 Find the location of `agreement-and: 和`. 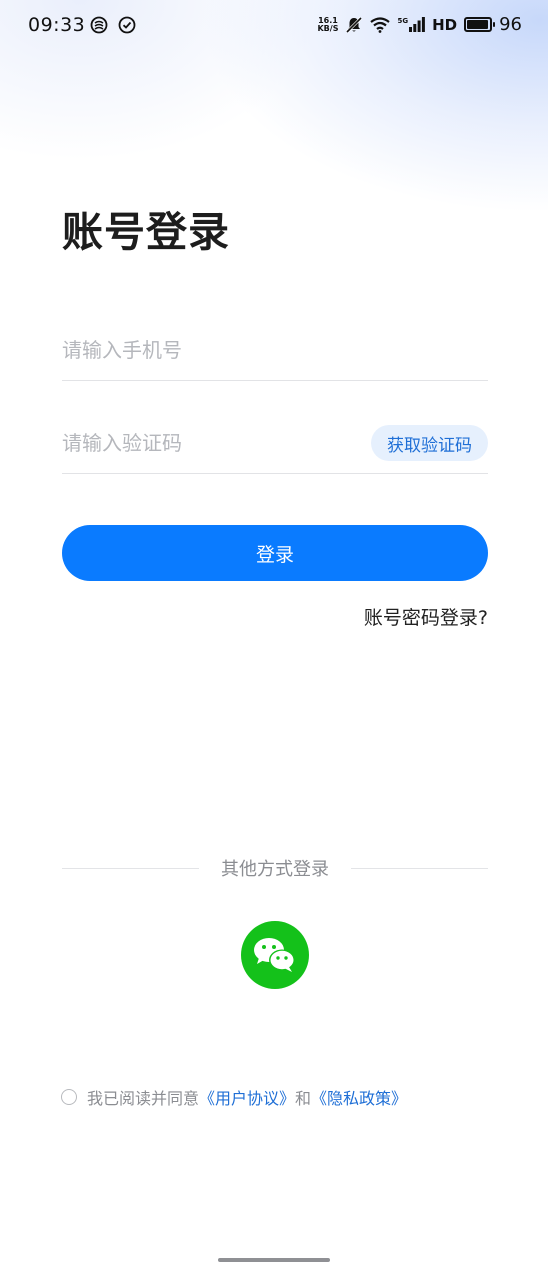

agreement-and: 和 is located at coordinates (303, 1098).